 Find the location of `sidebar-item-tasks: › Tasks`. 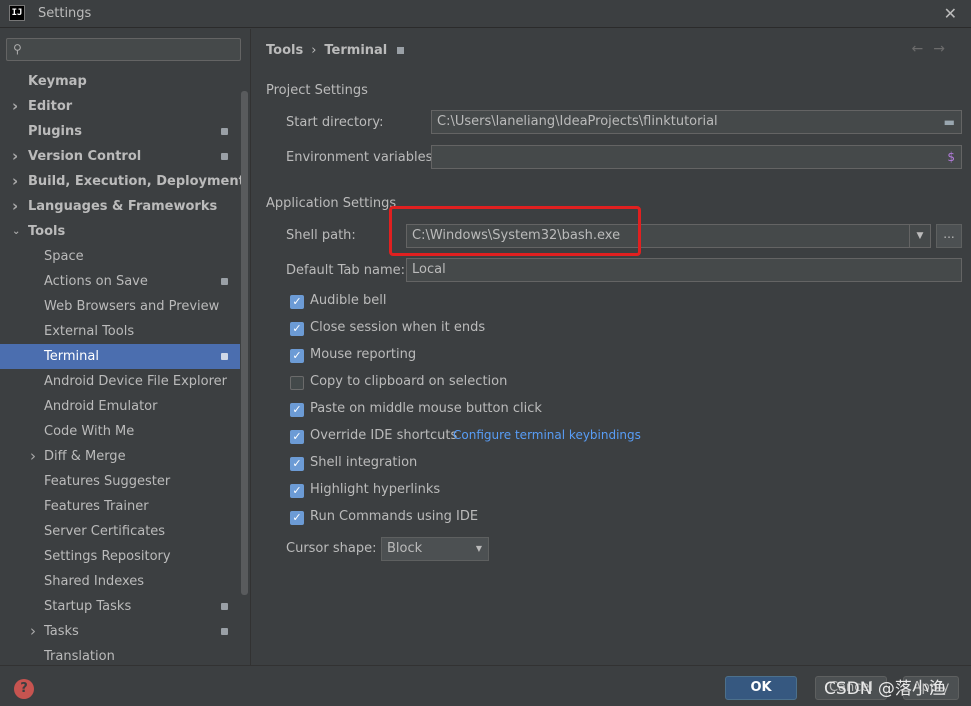

sidebar-item-tasks: › Tasks is located at coordinates (120, 631).